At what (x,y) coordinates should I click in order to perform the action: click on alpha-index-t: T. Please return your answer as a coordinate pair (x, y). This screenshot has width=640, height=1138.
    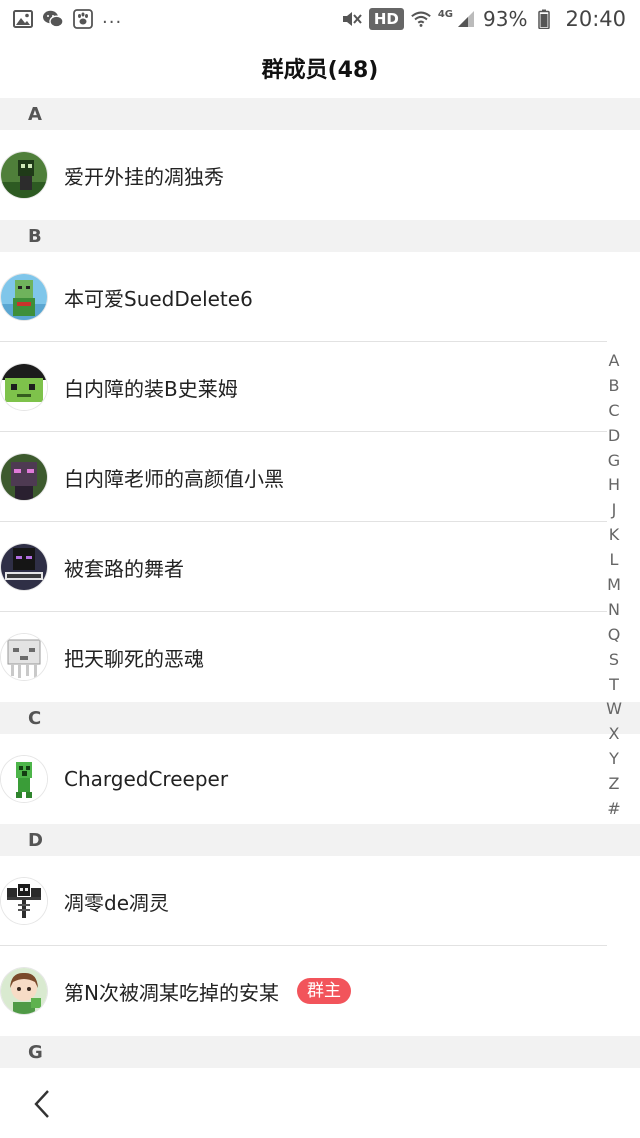
    Looking at the image, I should click on (614, 685).